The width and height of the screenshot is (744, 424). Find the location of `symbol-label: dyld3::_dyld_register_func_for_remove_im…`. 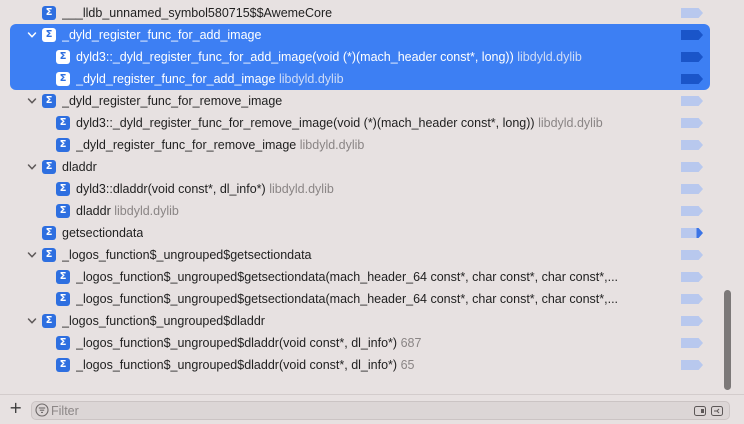

symbol-label: dyld3::_dyld_register_func_for_remove_im… is located at coordinates (339, 123).